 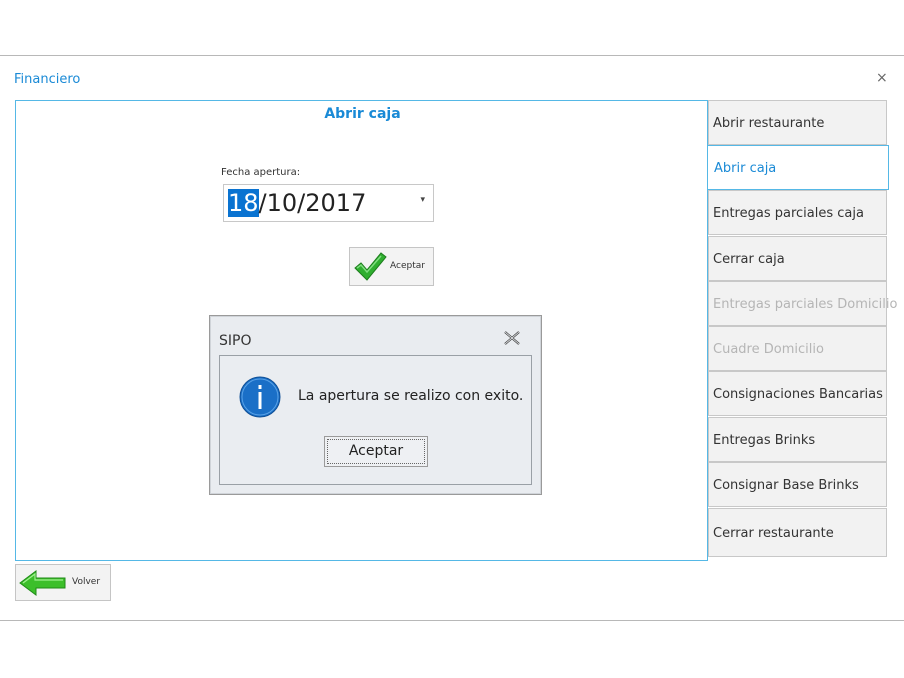 I want to click on window-close-icon: ×, so click(x=882, y=78).